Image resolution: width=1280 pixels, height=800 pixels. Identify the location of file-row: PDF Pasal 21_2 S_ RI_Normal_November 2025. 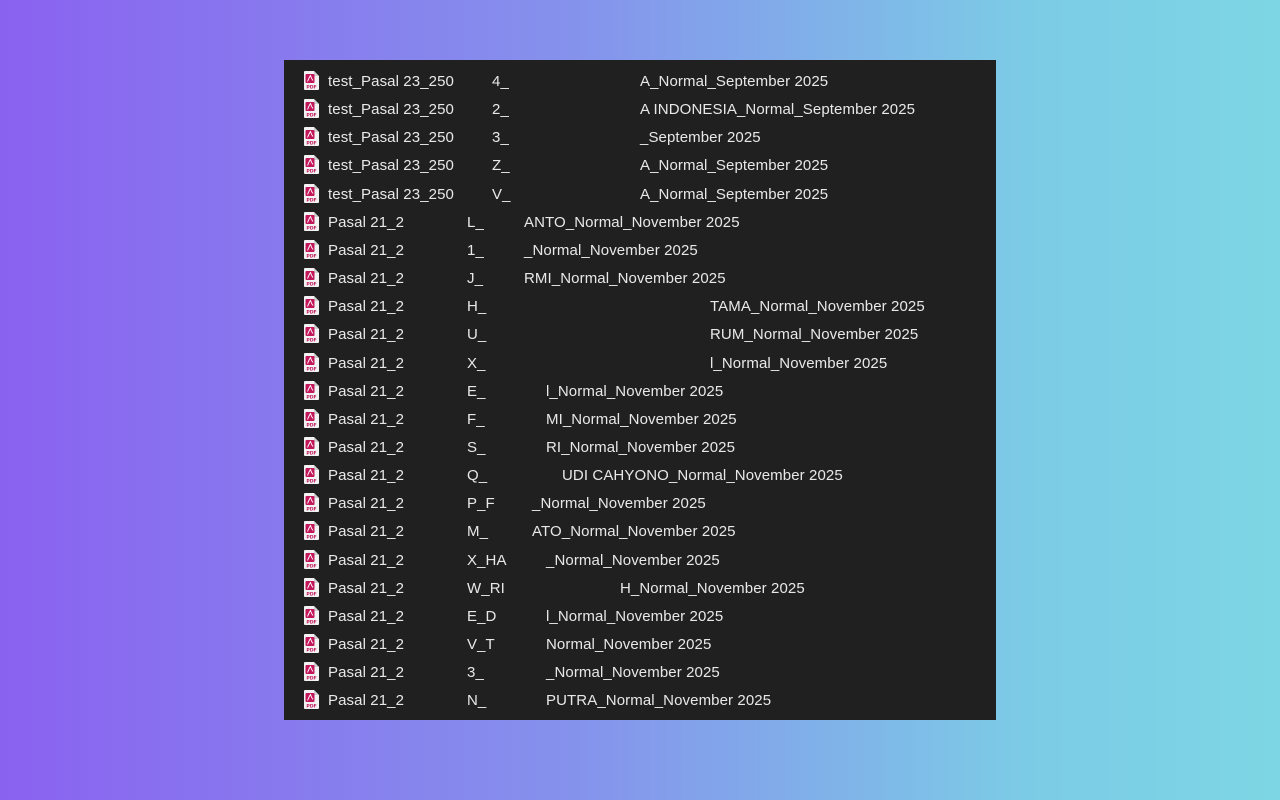
(640, 448).